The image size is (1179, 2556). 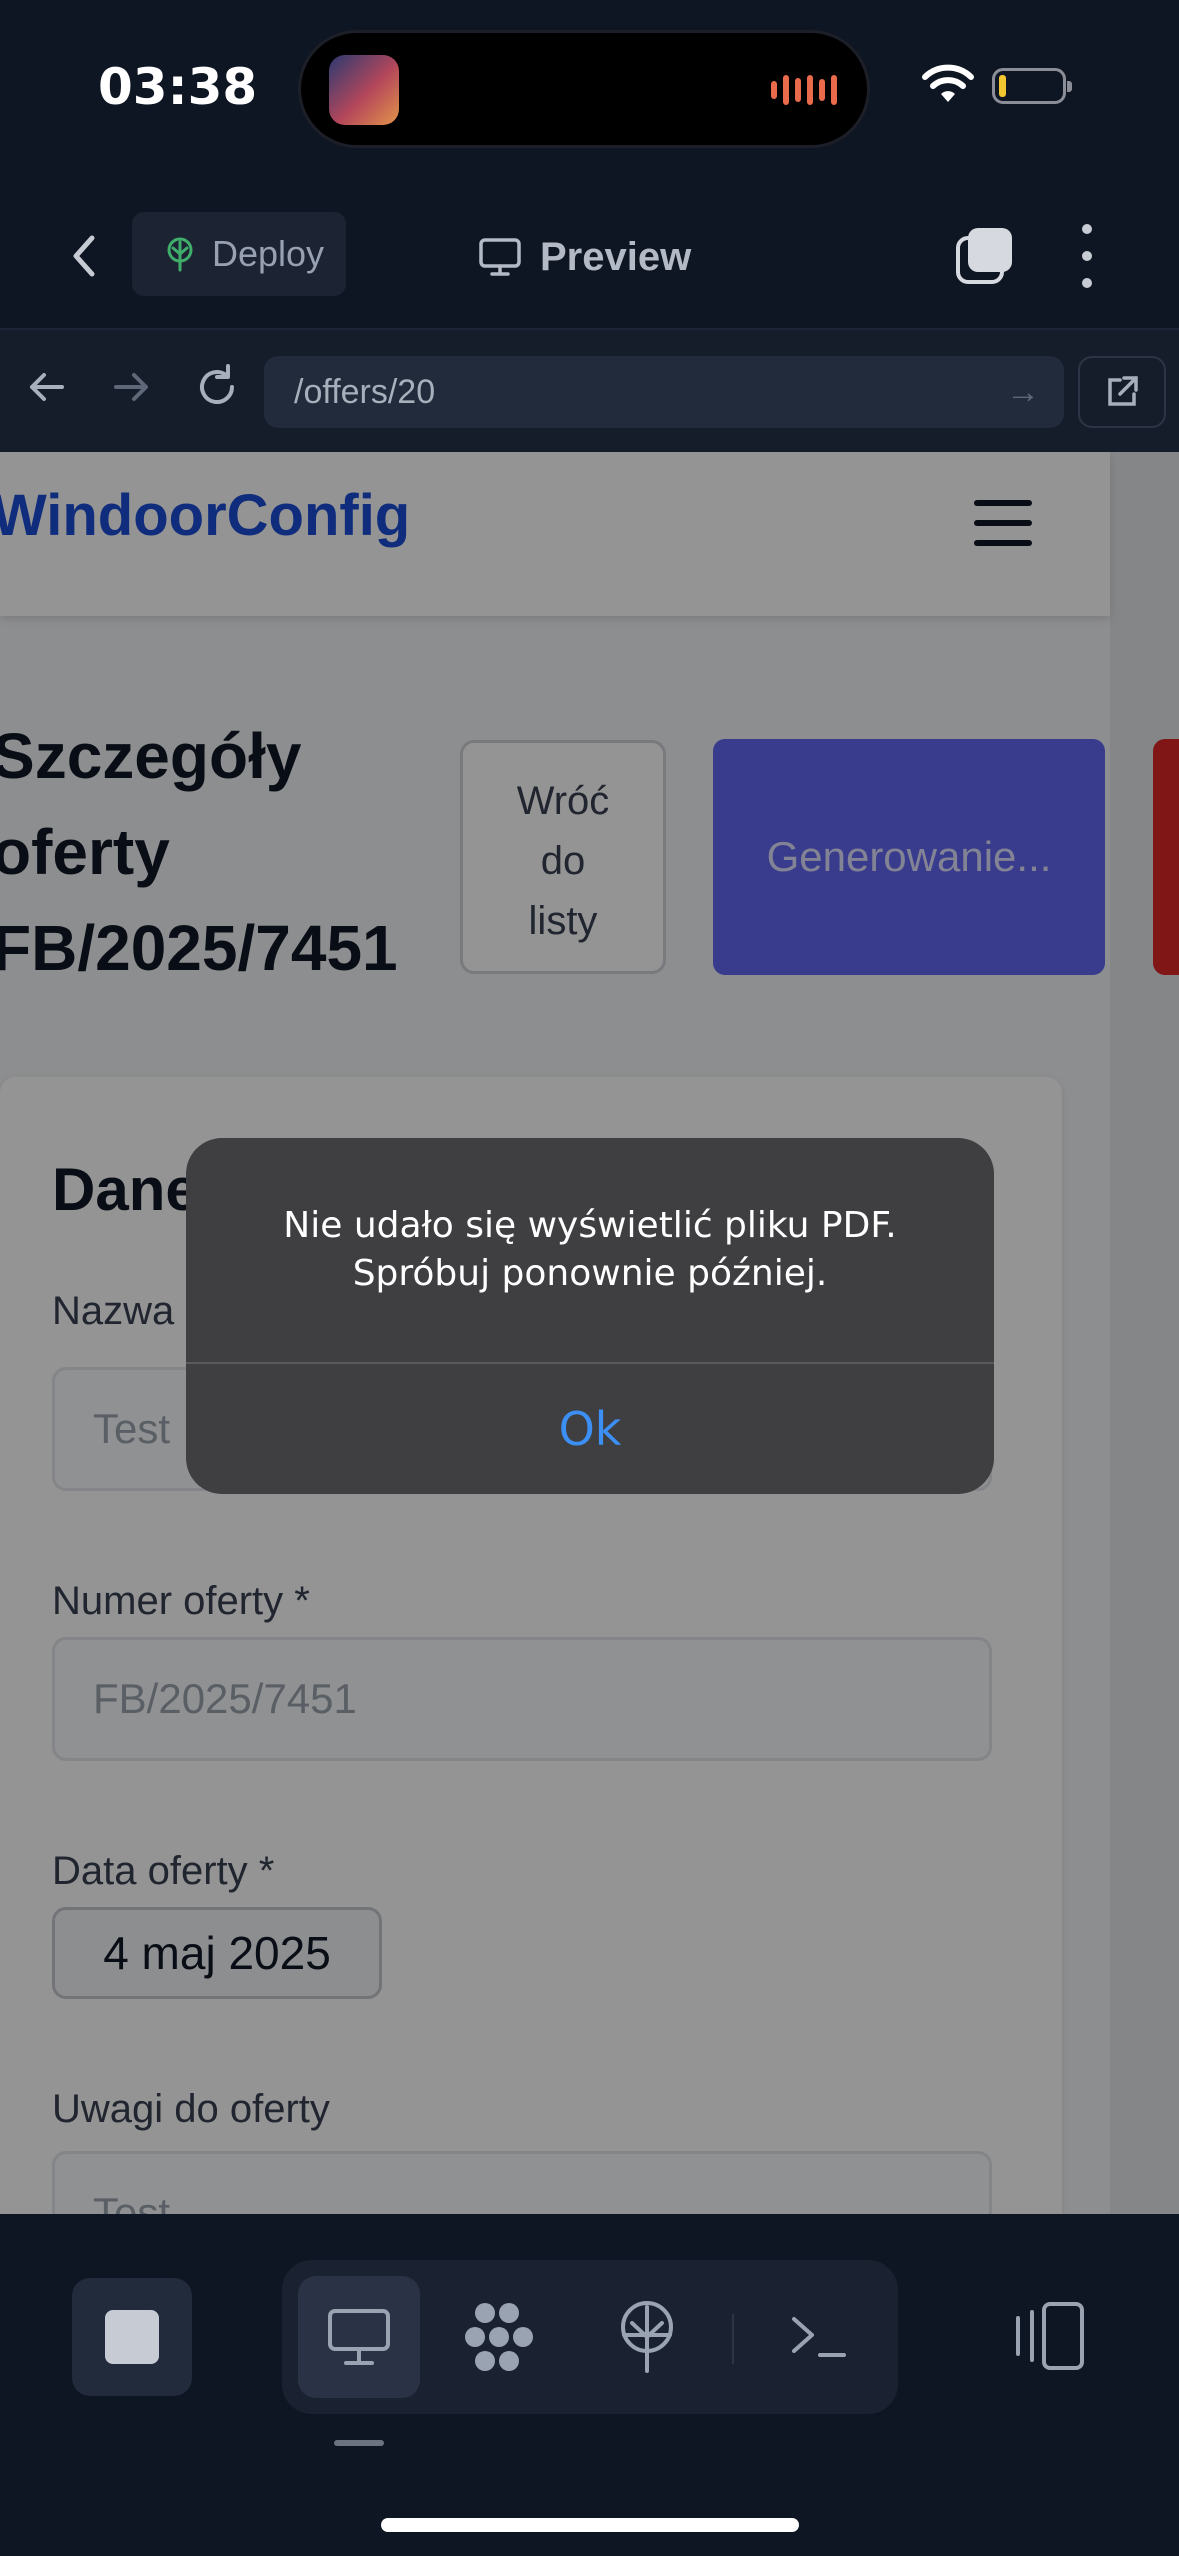 I want to click on refresh-icon, so click(x=217, y=384).